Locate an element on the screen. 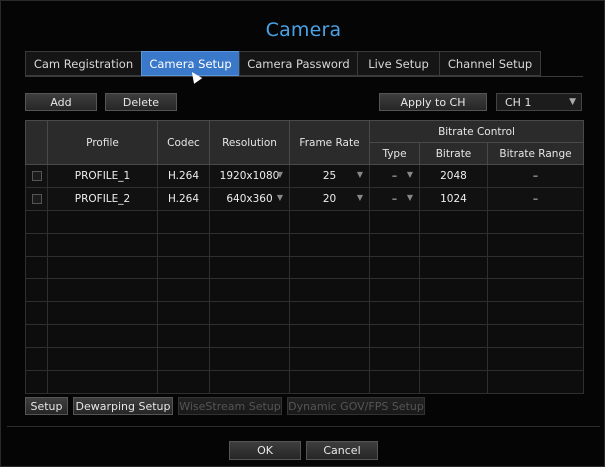  cell-profile: PROFILE_1 is located at coordinates (102, 176).